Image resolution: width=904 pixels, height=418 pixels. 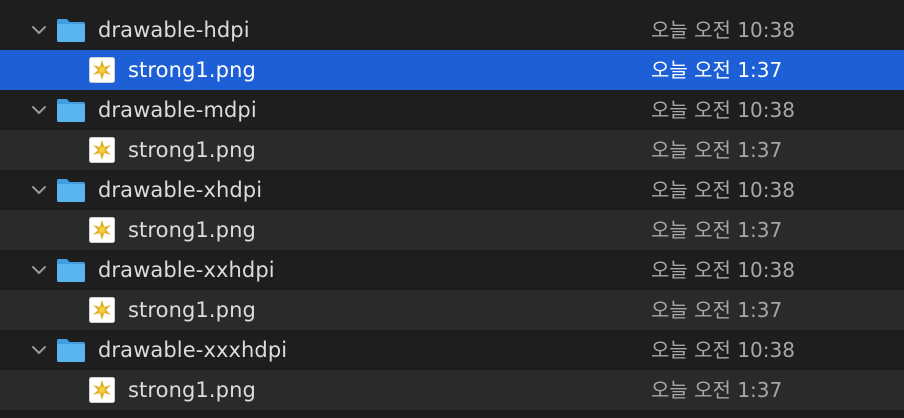 What do you see at coordinates (186, 270) in the screenshot?
I see `folder-name: drawable-xxhdpi` at bounding box center [186, 270].